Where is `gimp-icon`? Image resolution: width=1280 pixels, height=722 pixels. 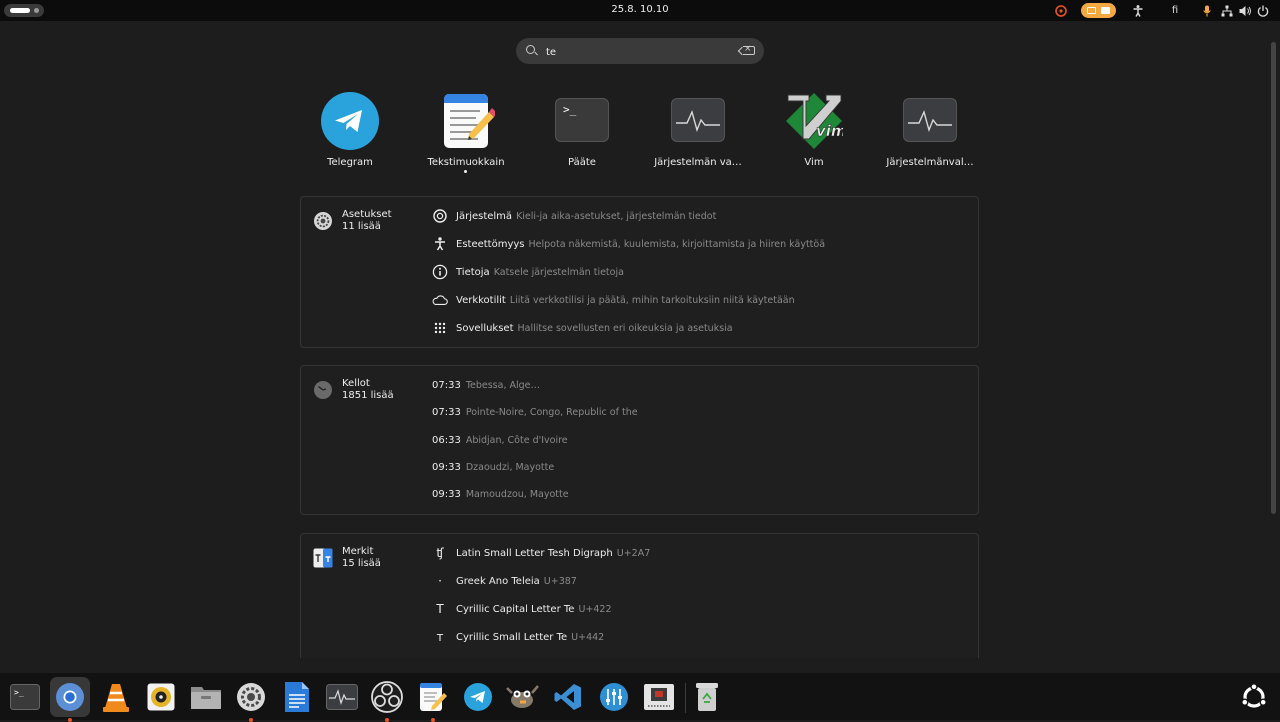
gimp-icon is located at coordinates (522, 696).